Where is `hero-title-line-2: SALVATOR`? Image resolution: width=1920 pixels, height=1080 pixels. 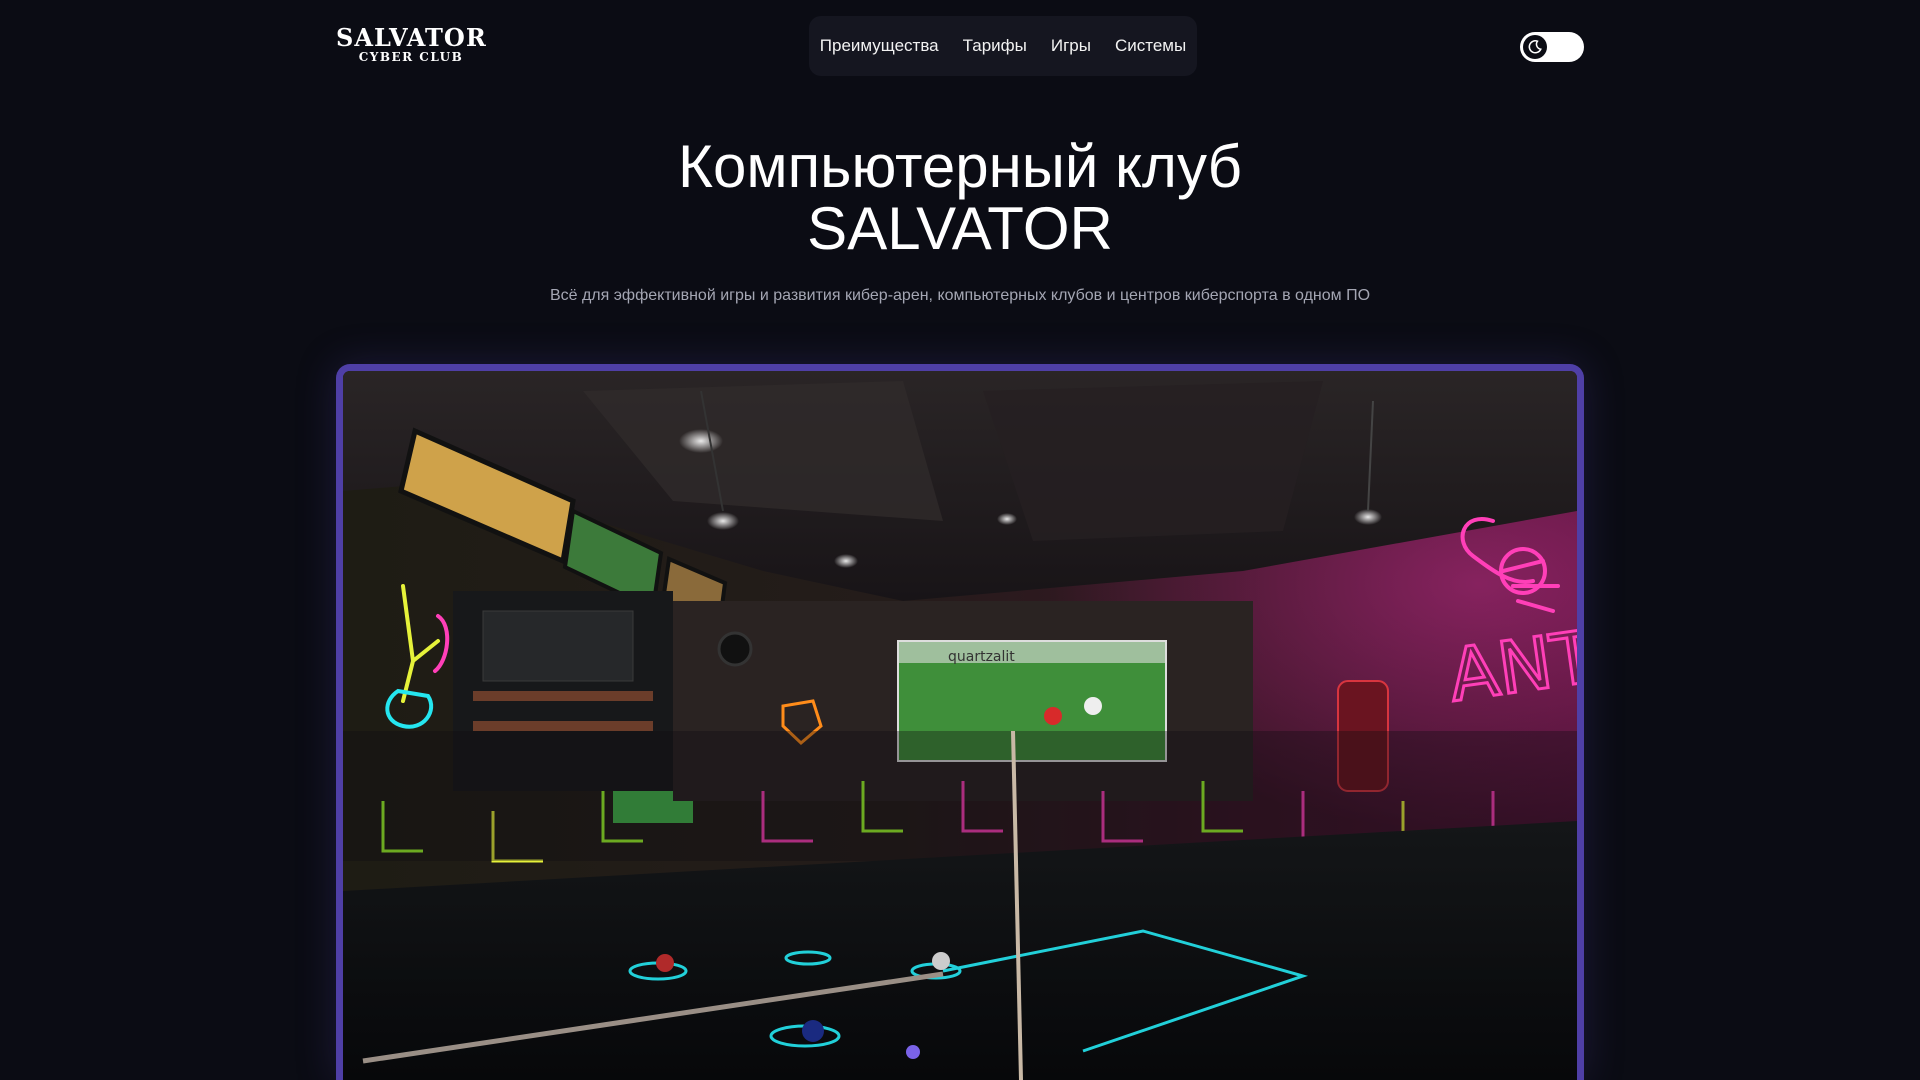
hero-title-line-2: SALVATOR is located at coordinates (960, 228).